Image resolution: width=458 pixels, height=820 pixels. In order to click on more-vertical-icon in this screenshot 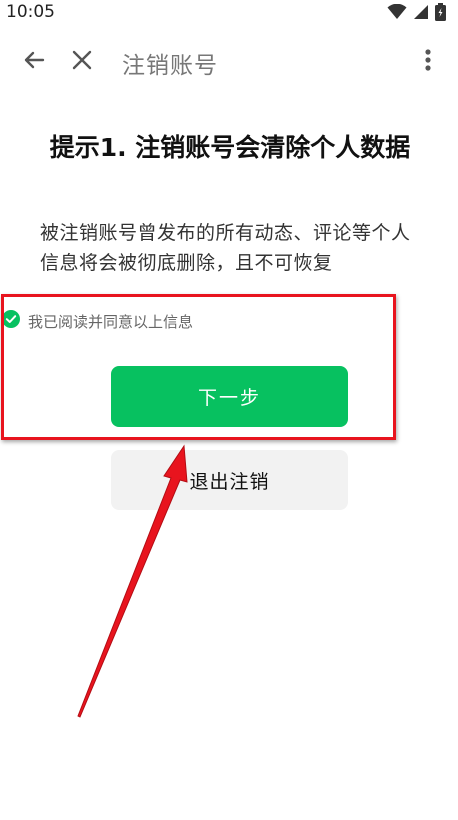, I will do `click(428, 62)`.